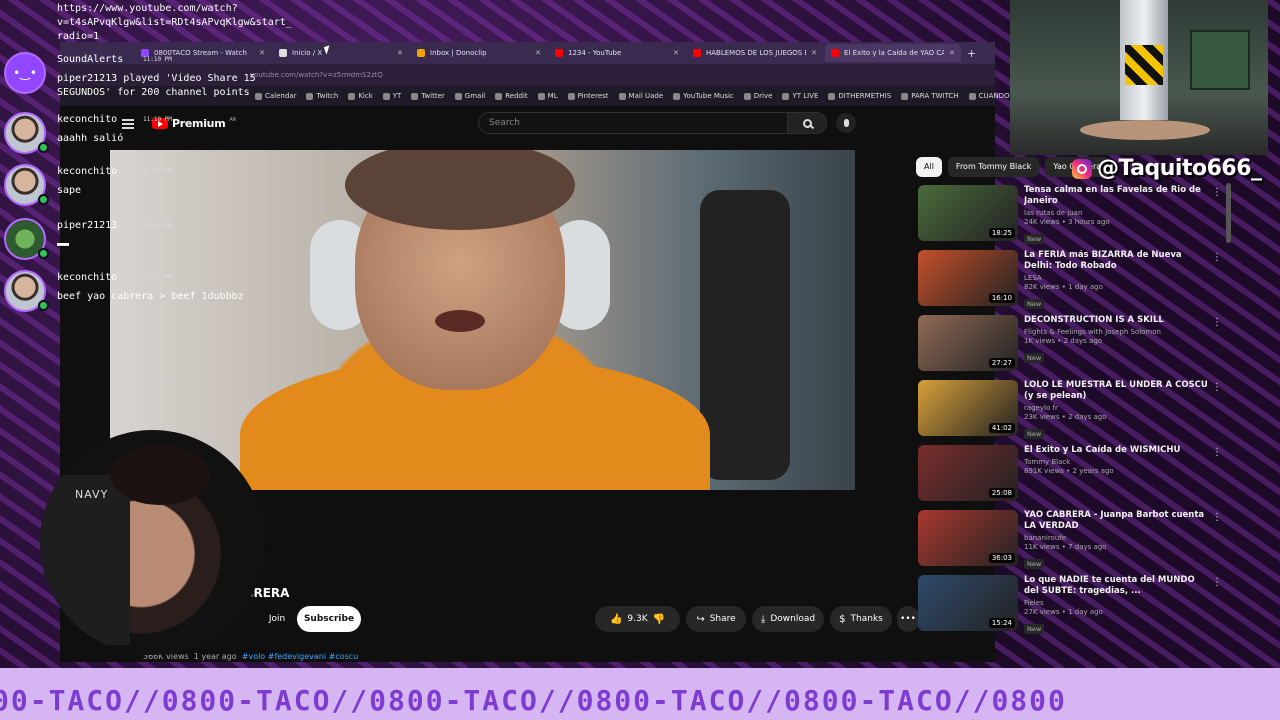  I want to click on thumbs-down-icon: 👎, so click(659, 619).